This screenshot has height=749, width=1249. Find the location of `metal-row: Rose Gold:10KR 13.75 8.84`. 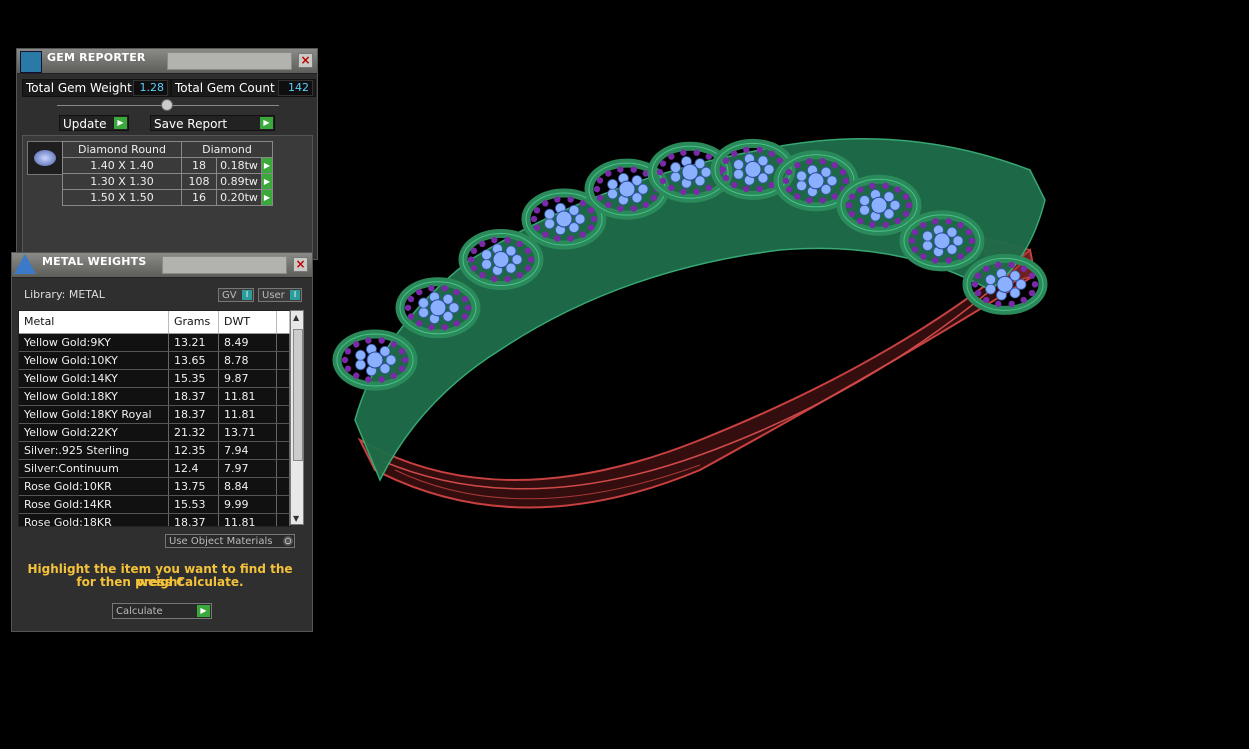

metal-row: Rose Gold:10KR 13.75 8.84 is located at coordinates (154, 487).